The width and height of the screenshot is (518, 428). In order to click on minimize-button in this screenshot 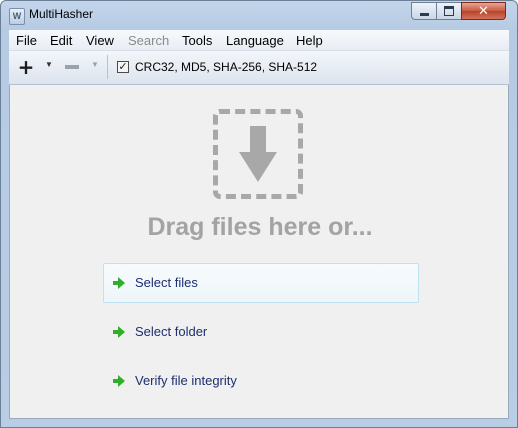, I will do `click(424, 11)`.